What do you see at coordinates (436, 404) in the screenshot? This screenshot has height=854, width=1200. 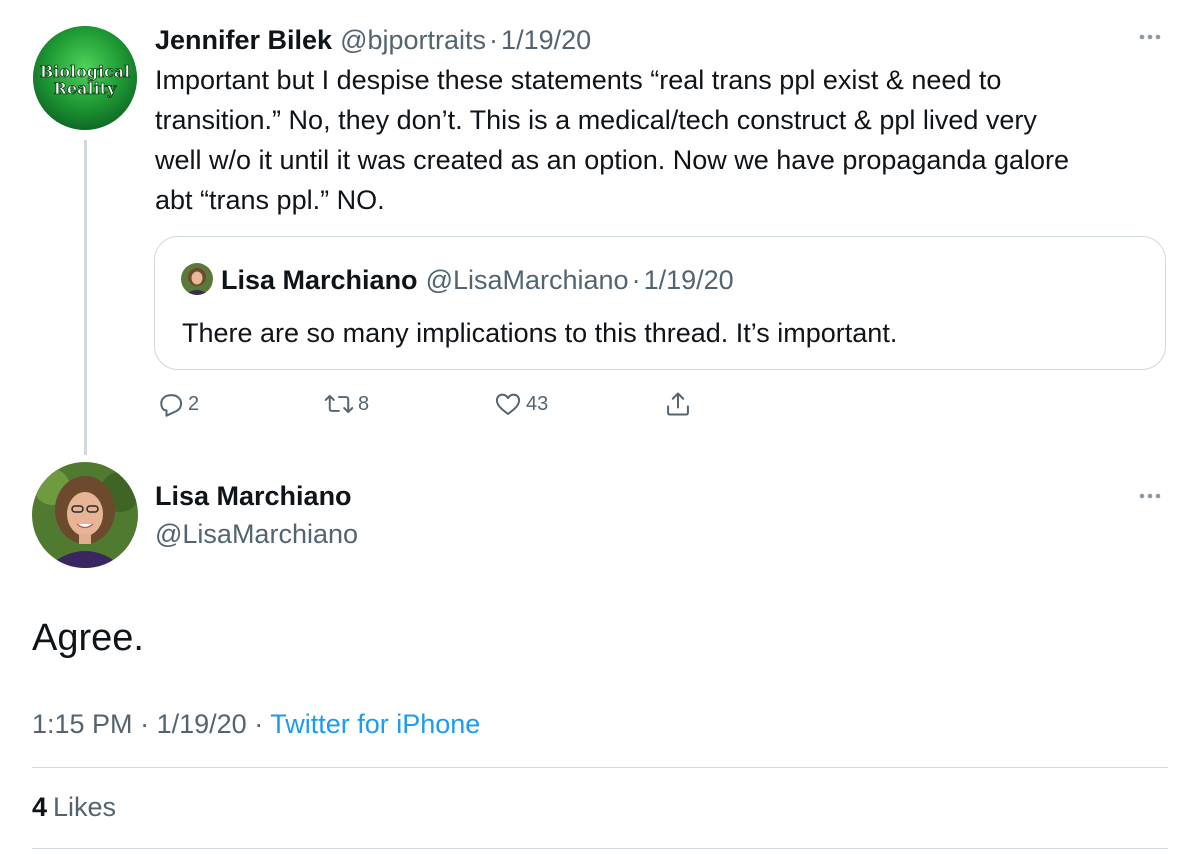 I see `parent-action-bar: 2 8 43` at bounding box center [436, 404].